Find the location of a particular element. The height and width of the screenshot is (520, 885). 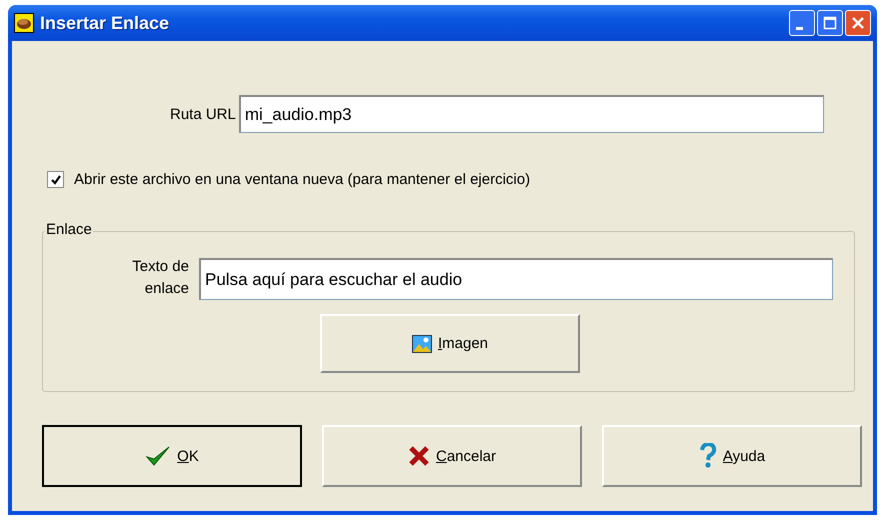

help-button: Ayuda is located at coordinates (732, 456).